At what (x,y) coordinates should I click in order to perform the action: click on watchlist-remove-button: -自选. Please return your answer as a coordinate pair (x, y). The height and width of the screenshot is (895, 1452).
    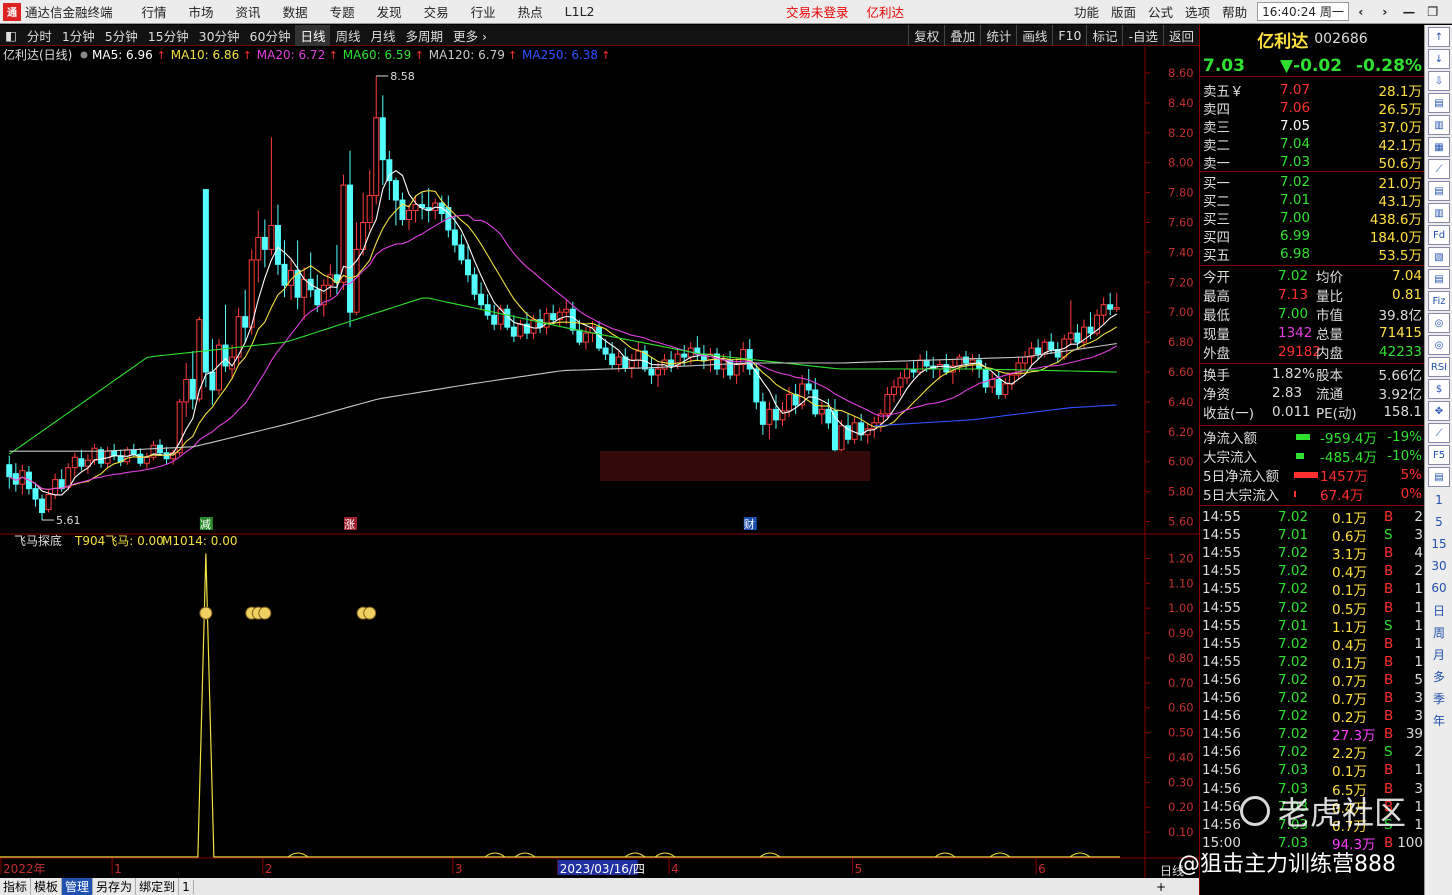
    Looking at the image, I should click on (1142, 35).